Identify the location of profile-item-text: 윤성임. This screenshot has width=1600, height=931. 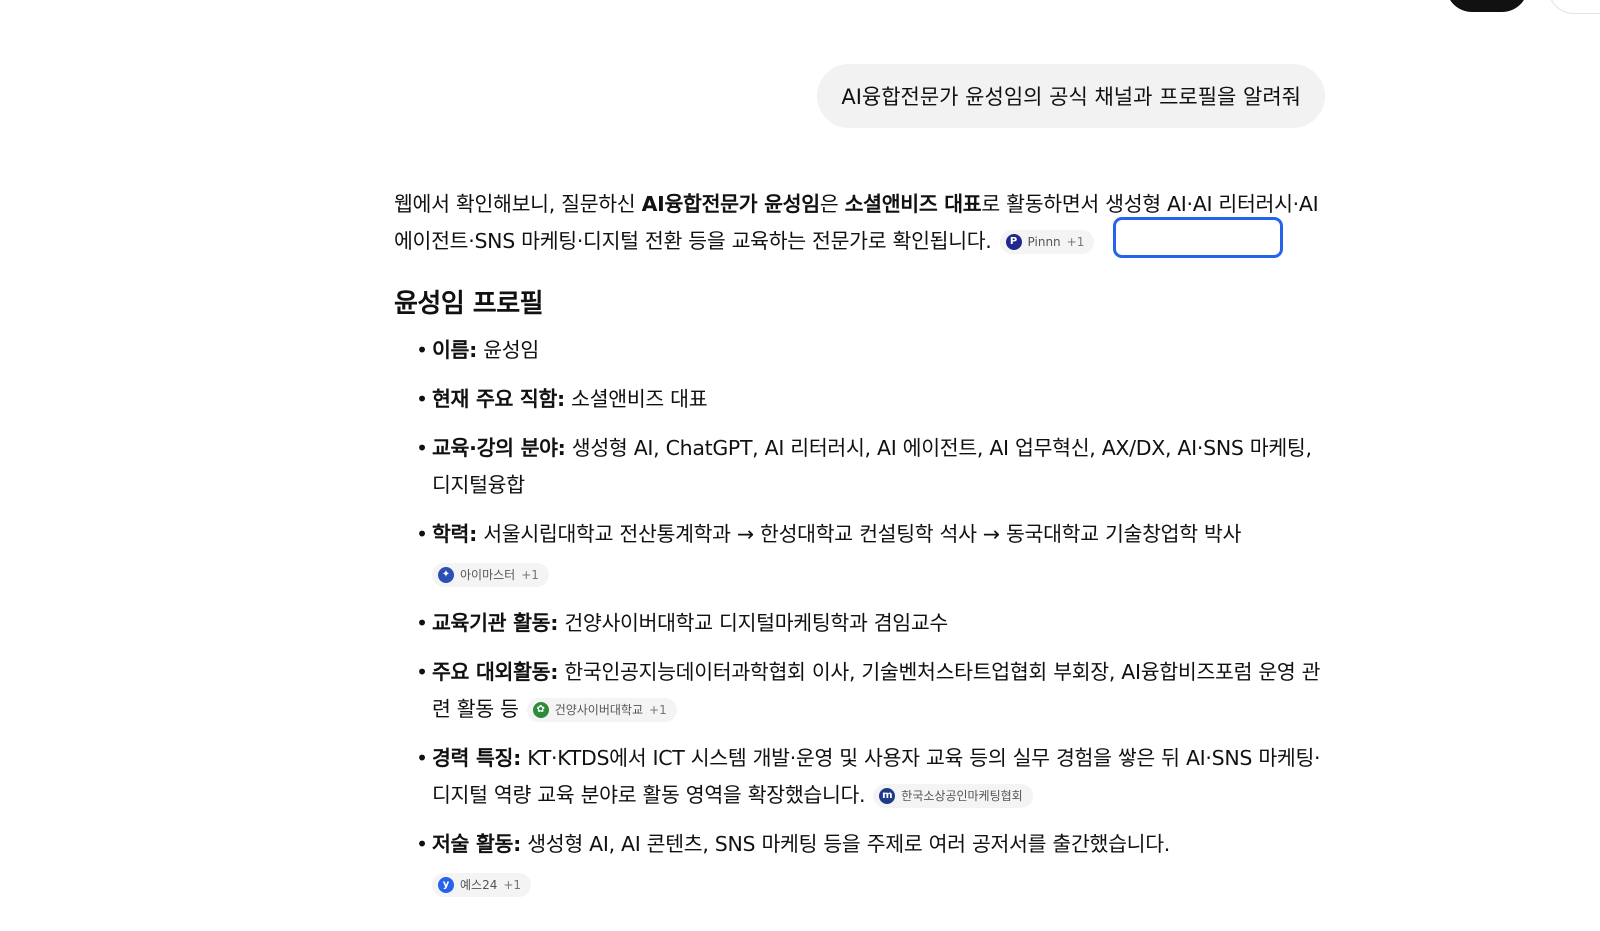
(508, 350).